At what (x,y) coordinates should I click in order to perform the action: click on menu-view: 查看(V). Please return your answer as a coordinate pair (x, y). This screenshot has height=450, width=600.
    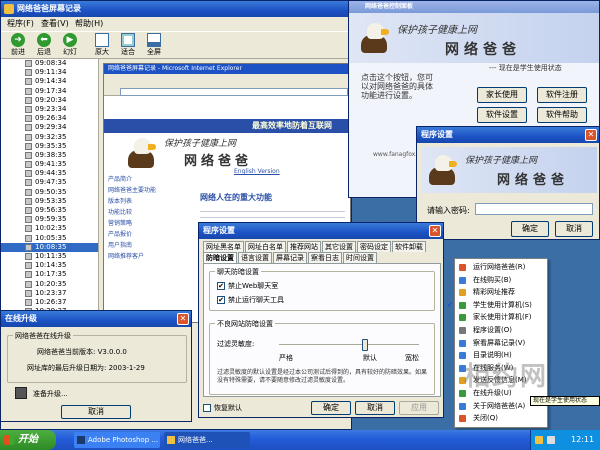
    Looking at the image, I should click on (55, 24).